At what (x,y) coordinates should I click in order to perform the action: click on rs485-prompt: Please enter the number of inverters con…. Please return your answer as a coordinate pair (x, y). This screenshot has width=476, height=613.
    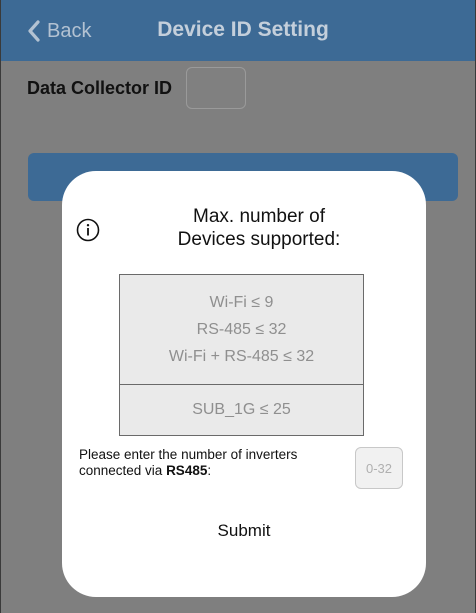
    Looking at the image, I should click on (214, 463).